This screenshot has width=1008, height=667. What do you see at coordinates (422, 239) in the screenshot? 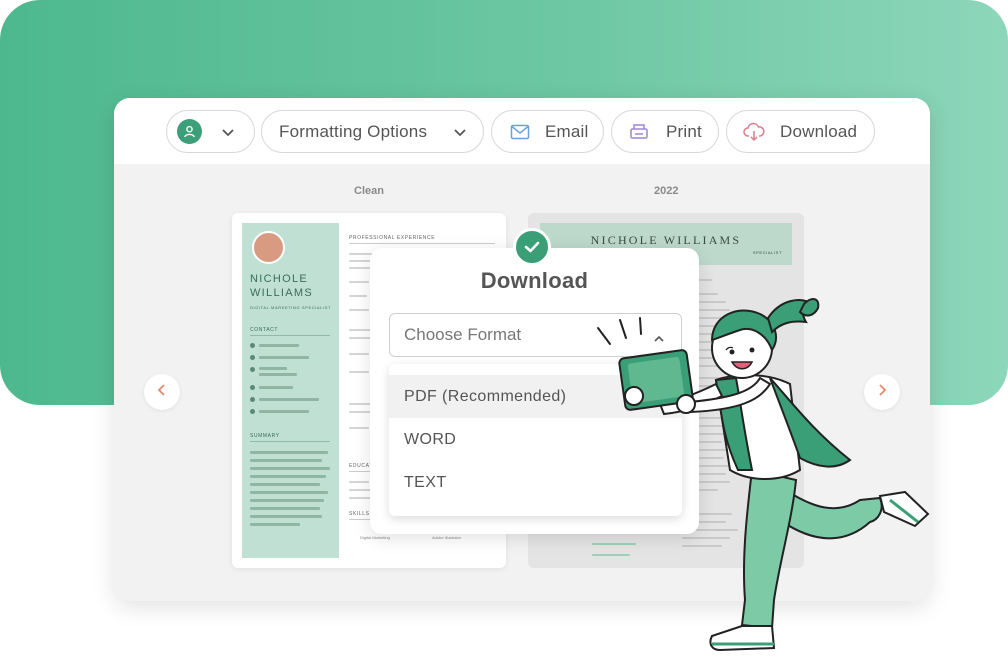
I see `experience-heading: PROFESSIONAL EXPERIENCE` at bounding box center [422, 239].